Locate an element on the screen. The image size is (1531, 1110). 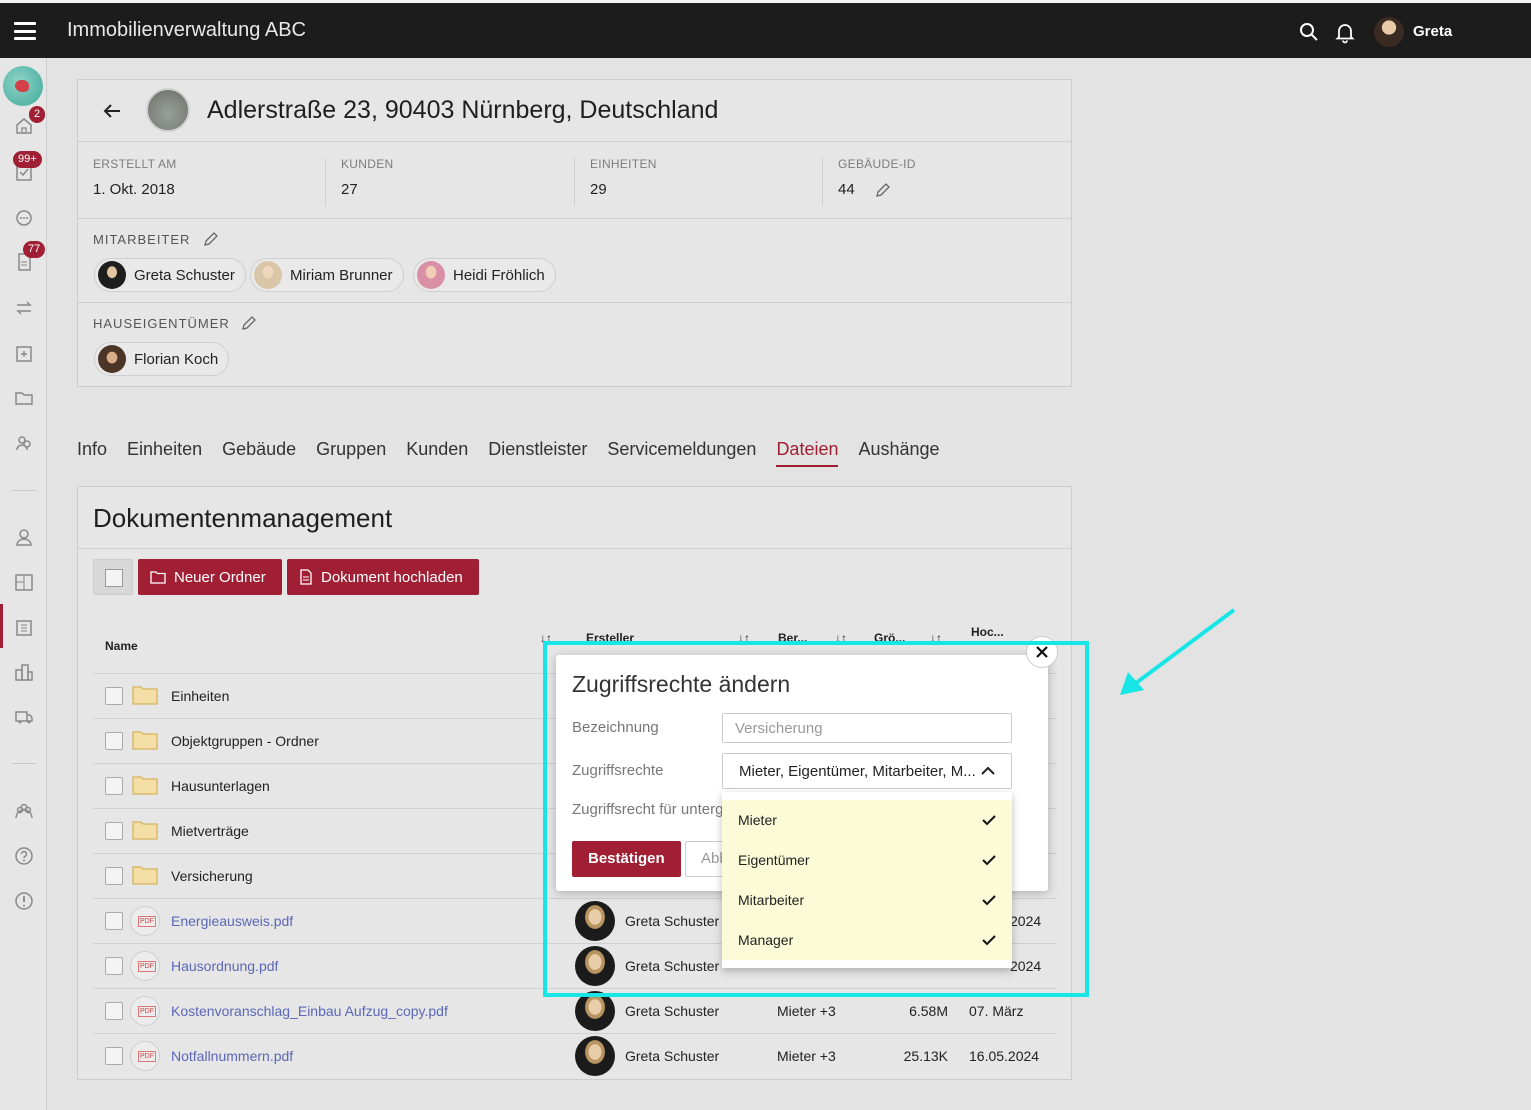
search-icon is located at coordinates (1309, 32).